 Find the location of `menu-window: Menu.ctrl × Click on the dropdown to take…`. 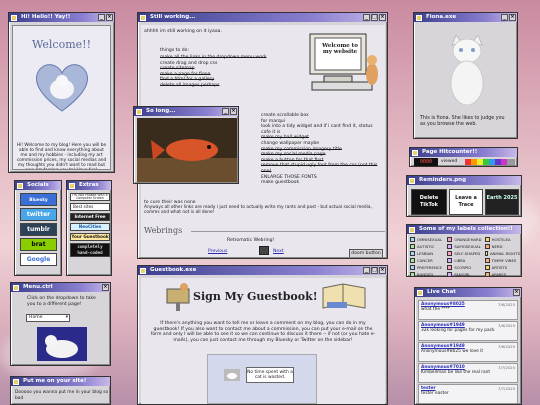

menu-window: Menu.ctrl × Click on the dropdown to take… is located at coordinates (60, 324).